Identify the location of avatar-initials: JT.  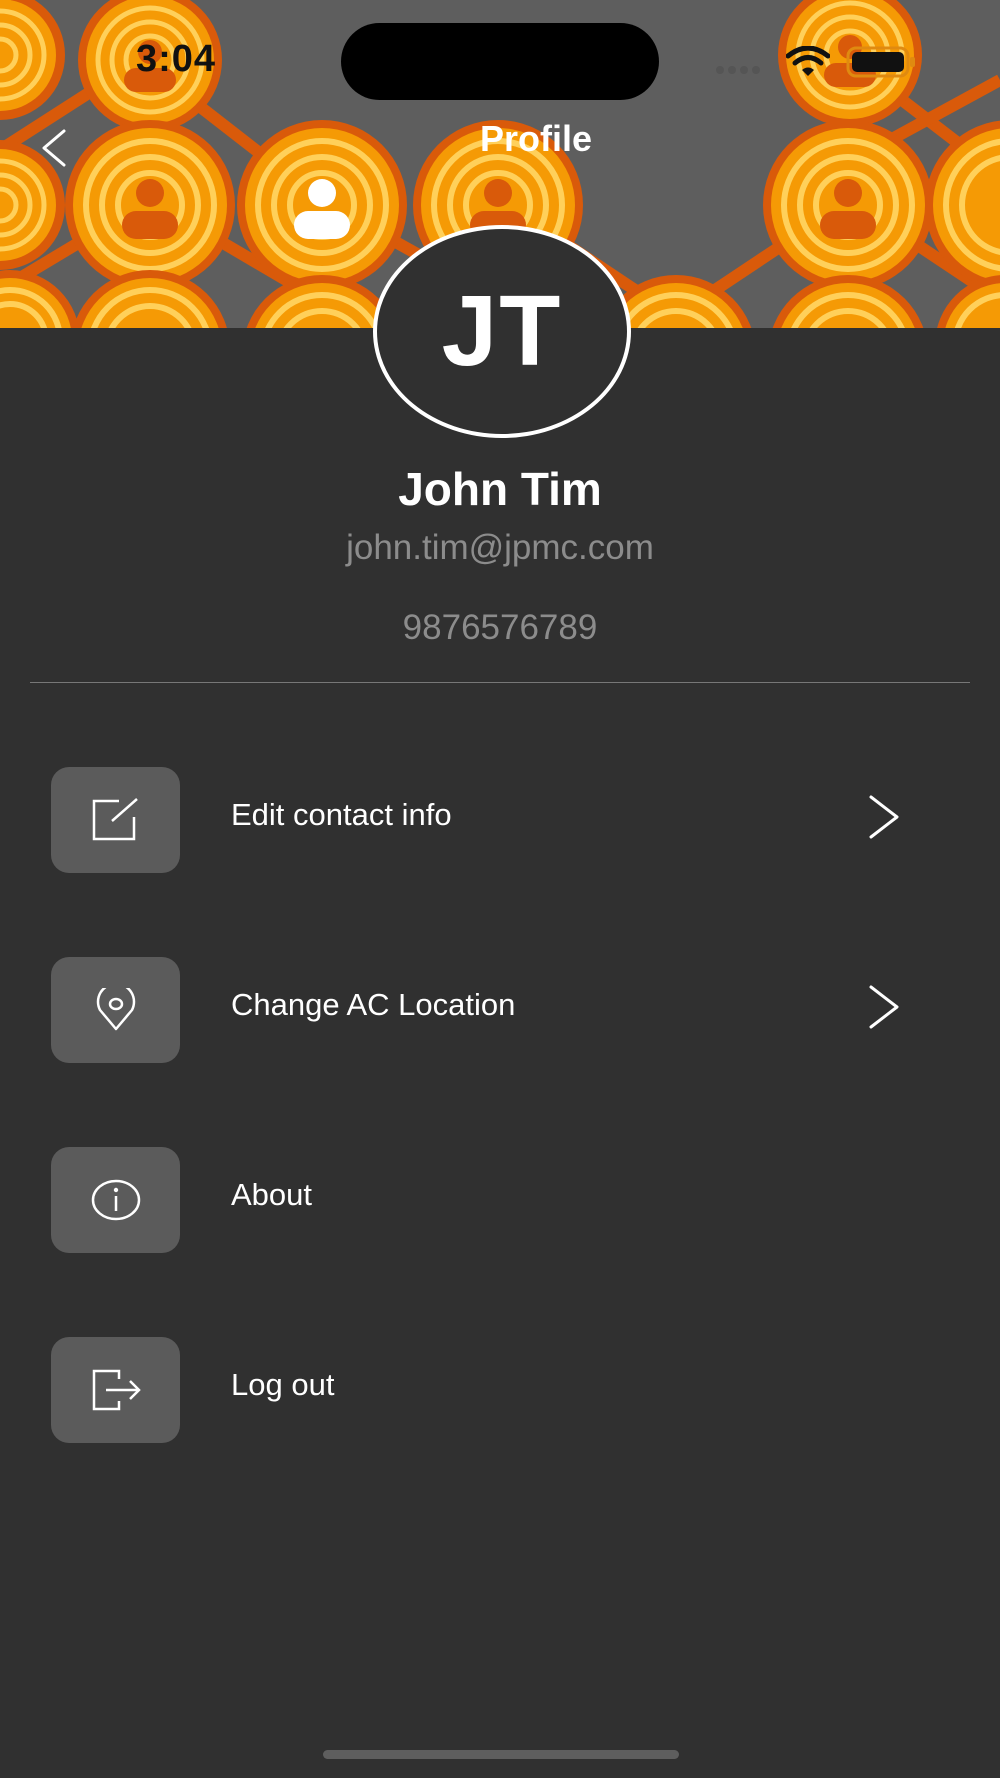
(502, 331).